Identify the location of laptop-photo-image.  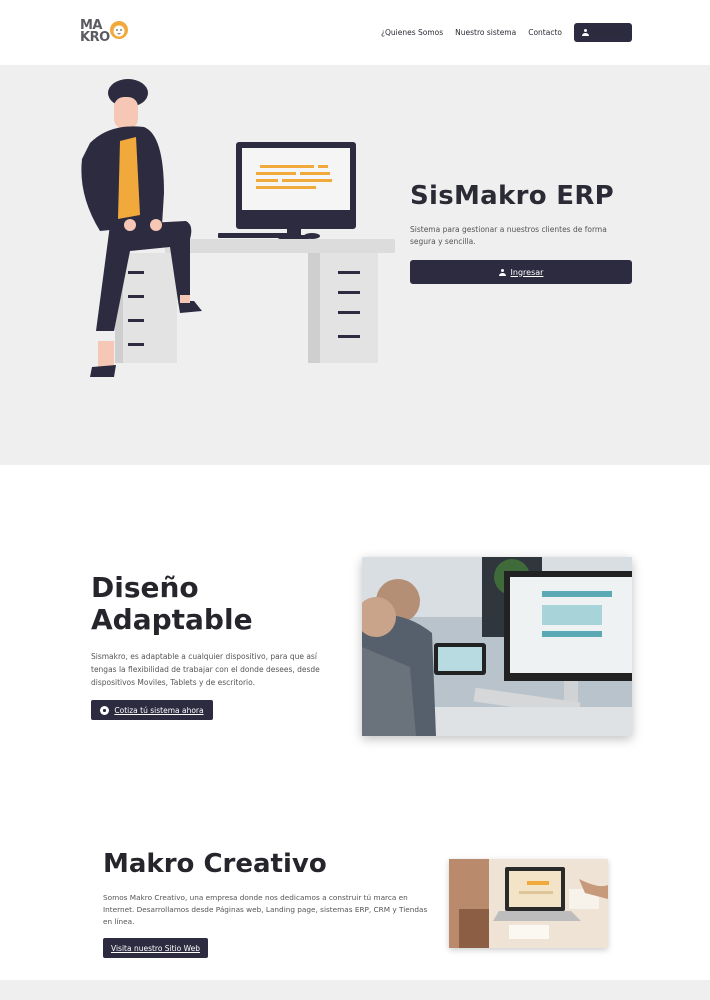
(528, 903).